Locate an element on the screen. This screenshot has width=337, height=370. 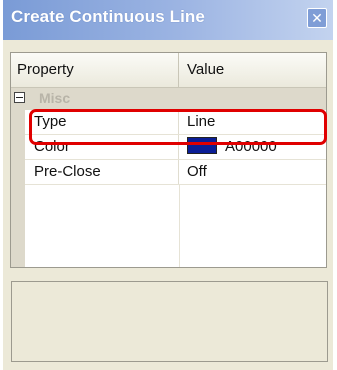
column-header-property: Property is located at coordinates (95, 70).